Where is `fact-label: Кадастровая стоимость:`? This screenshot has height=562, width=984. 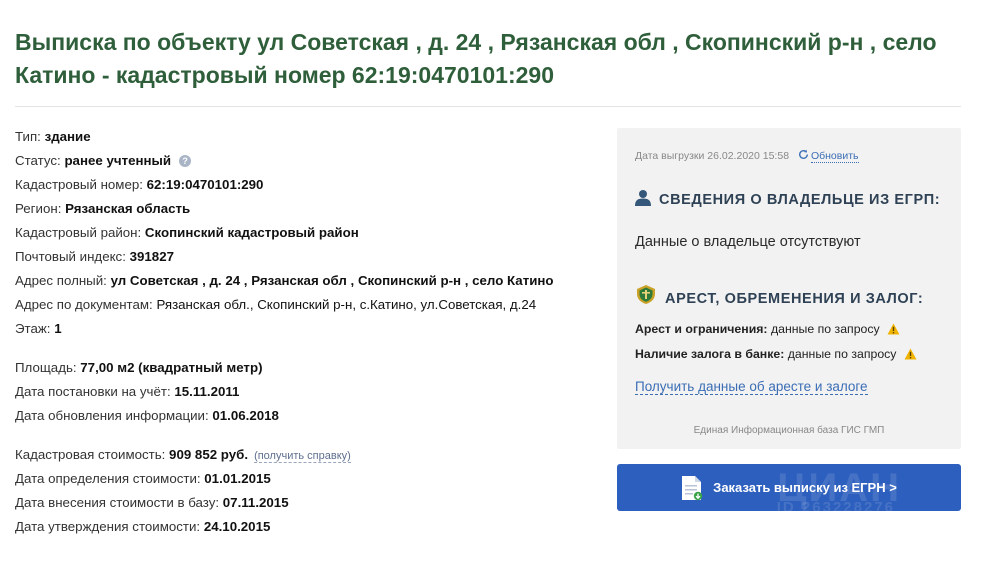 fact-label: Кадастровая стоимость: is located at coordinates (90, 454).